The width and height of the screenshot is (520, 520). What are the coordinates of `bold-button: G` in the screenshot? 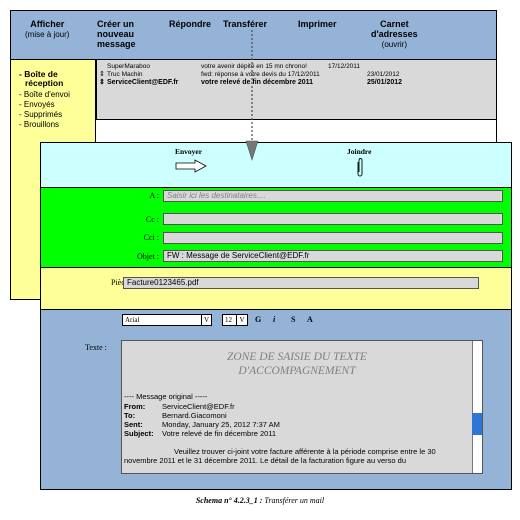 It's located at (258, 319).